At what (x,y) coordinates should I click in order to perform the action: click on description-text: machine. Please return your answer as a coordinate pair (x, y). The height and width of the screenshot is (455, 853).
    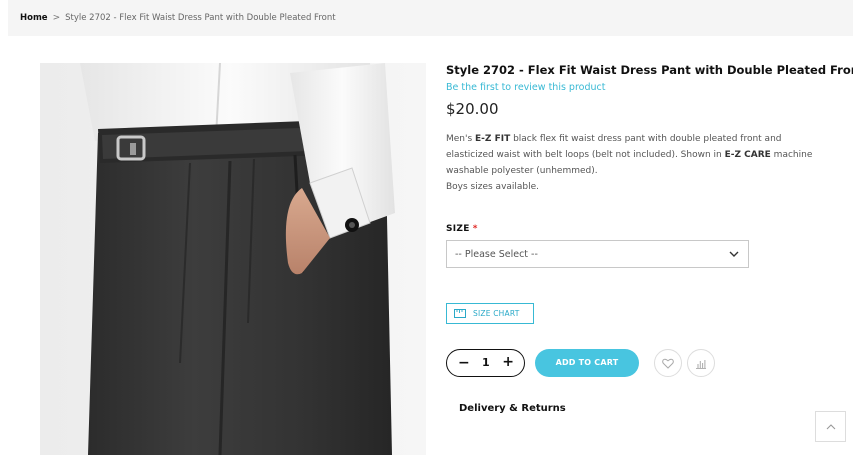
    Looking at the image, I should click on (791, 155).